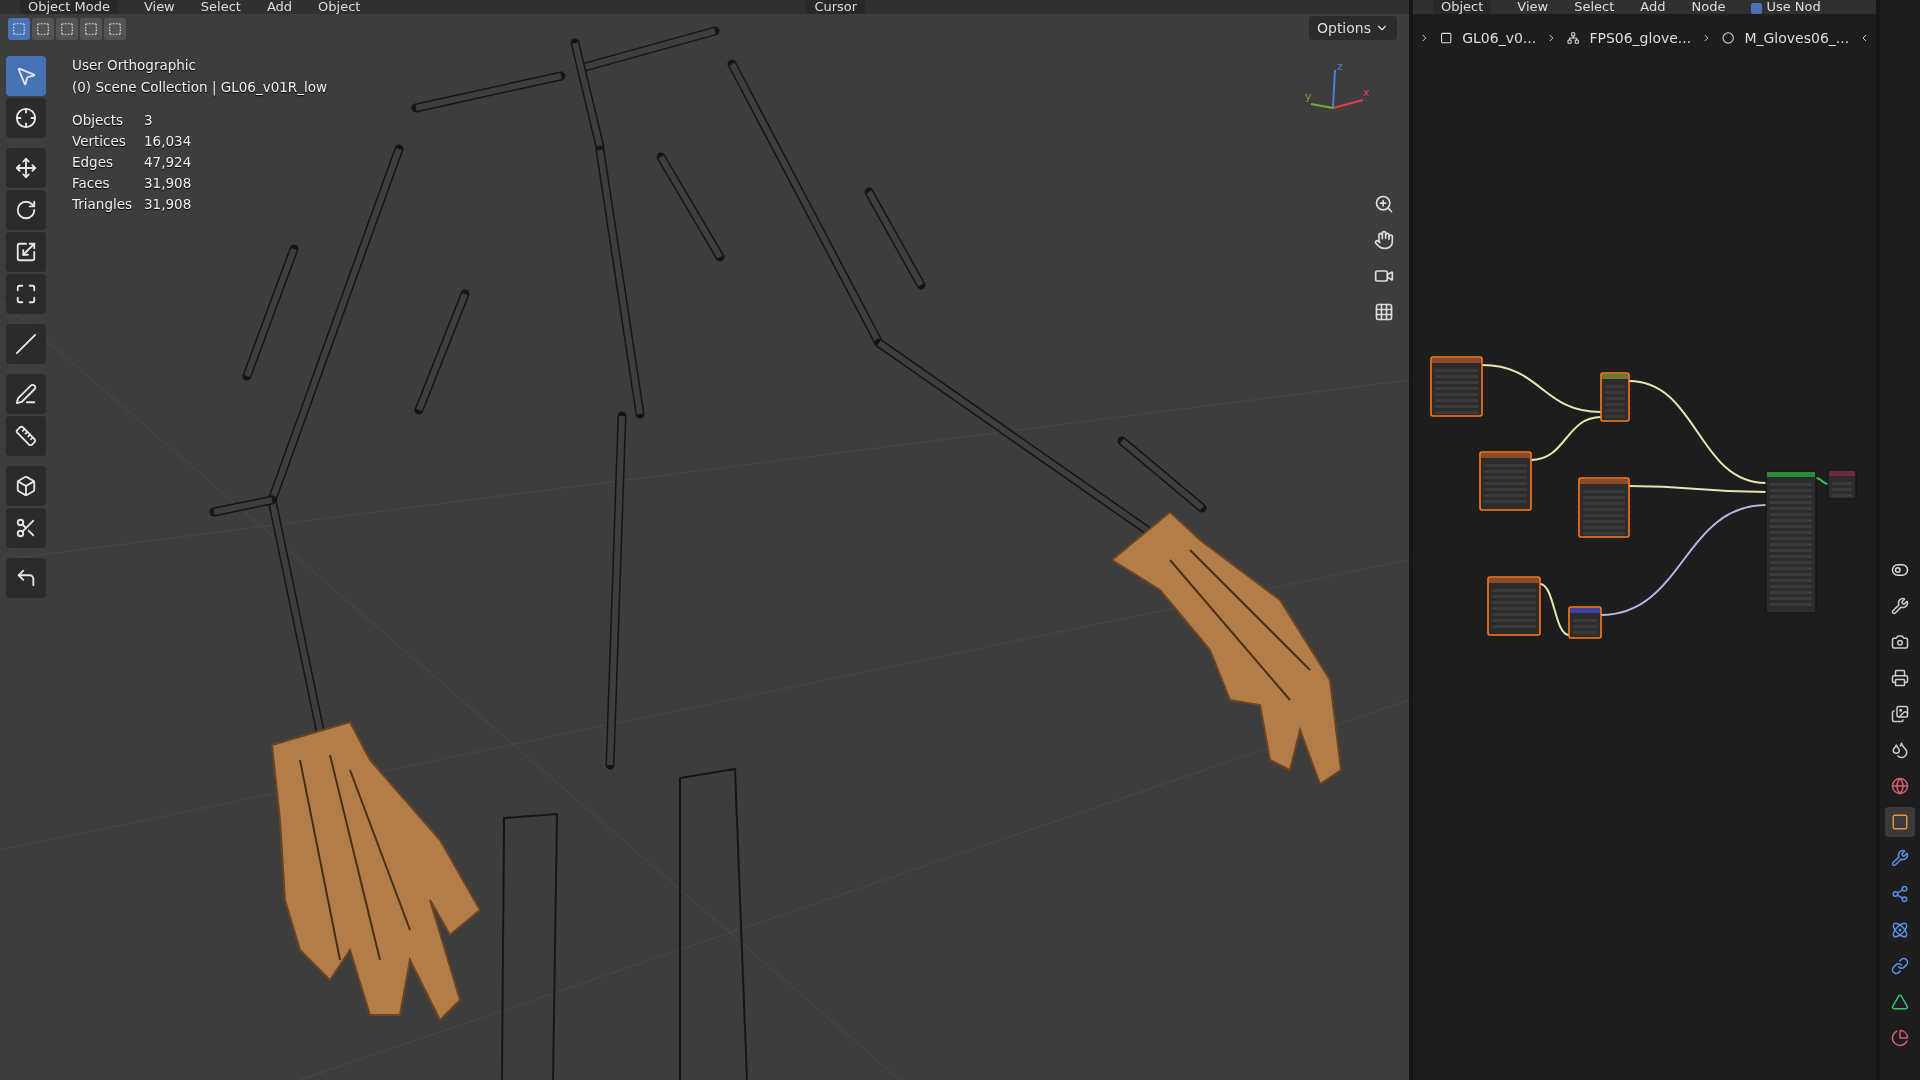 The height and width of the screenshot is (1080, 1920). I want to click on scale-icon, so click(26, 252).